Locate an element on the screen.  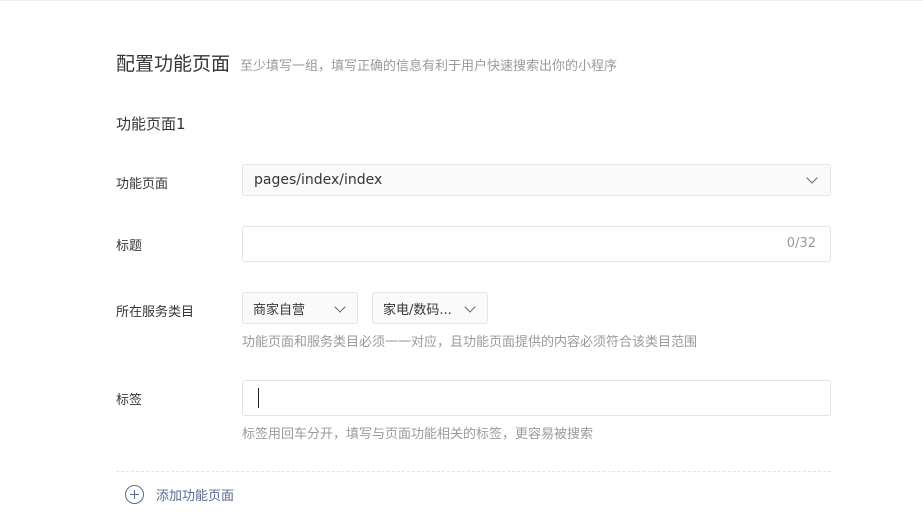
title-field-label: 标题 is located at coordinates (129, 246).